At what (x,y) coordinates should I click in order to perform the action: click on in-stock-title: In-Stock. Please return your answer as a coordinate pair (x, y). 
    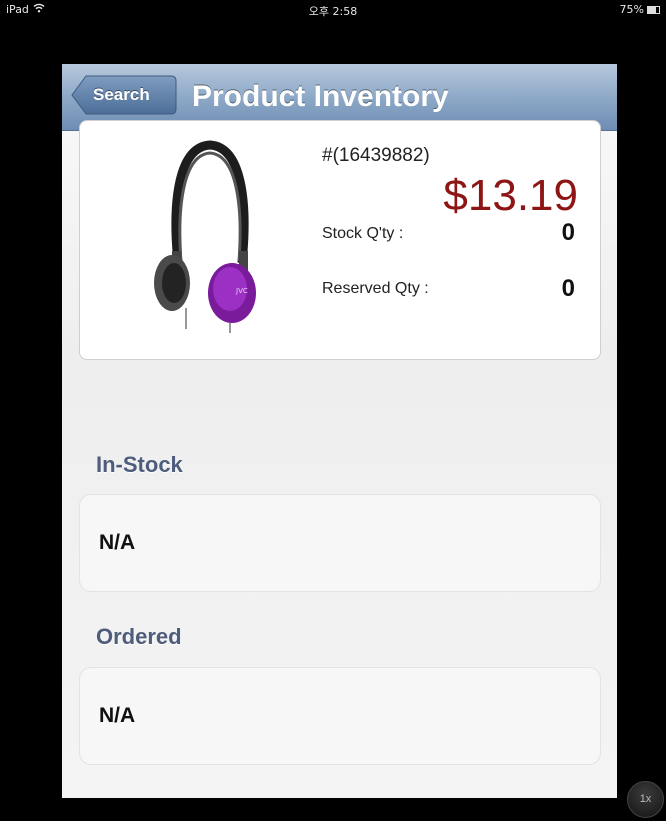
    Looking at the image, I should click on (139, 464).